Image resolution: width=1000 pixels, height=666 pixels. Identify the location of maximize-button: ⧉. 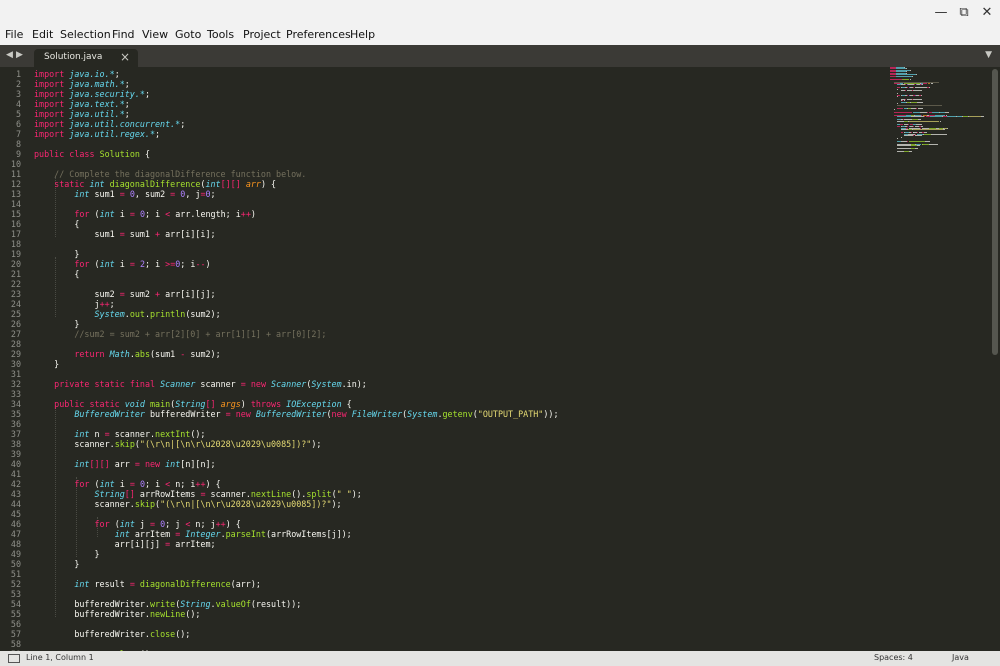
(964, 13).